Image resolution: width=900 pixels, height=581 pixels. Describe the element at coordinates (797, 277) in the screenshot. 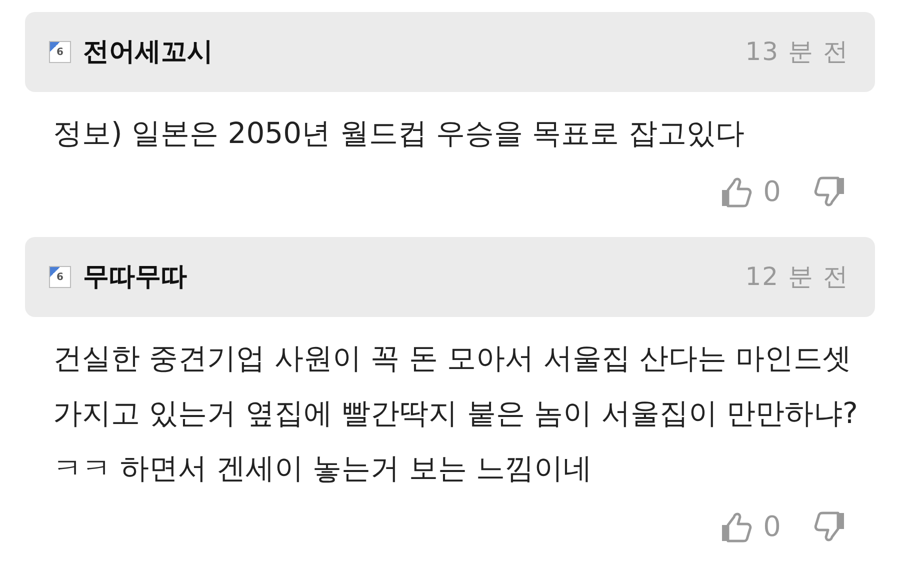

I see `timestamp: 12 분 전` at that location.